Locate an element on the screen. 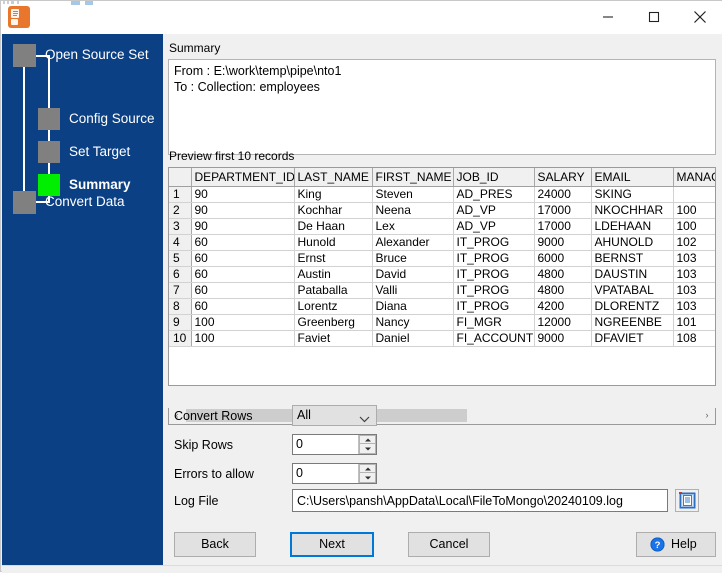 The width and height of the screenshot is (722, 573). next-button: Next is located at coordinates (332, 544).